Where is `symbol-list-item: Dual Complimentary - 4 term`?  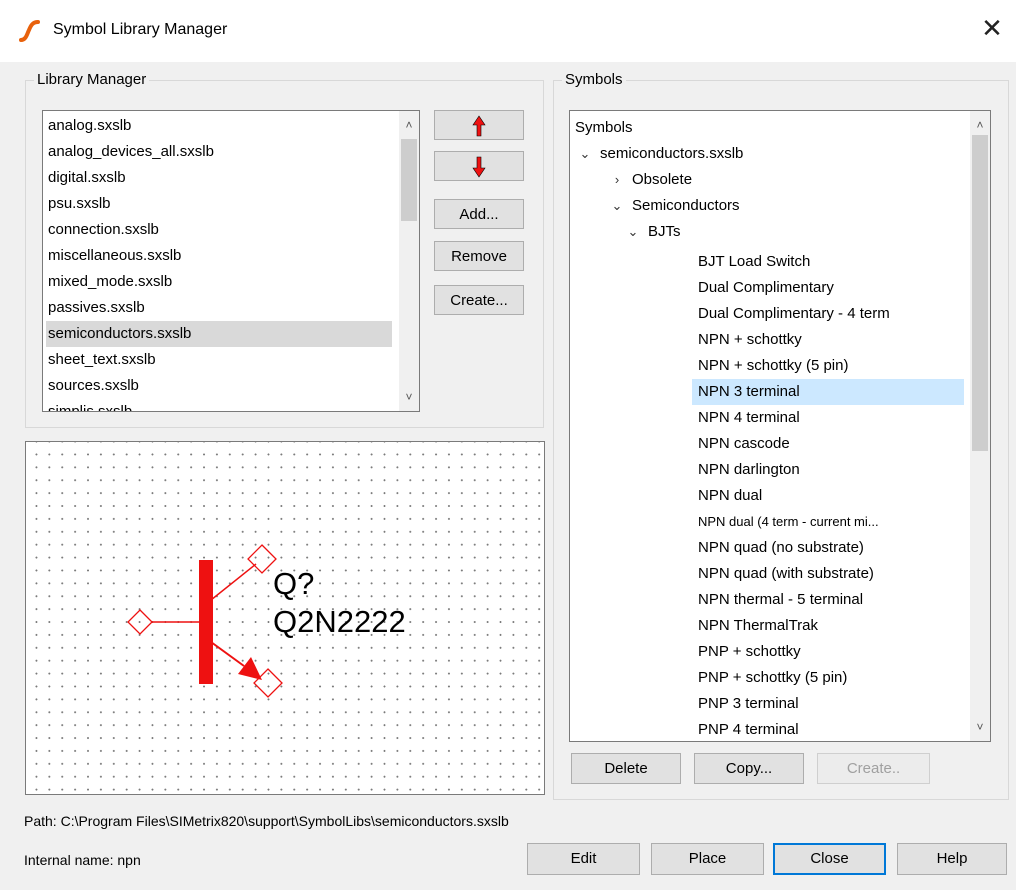 symbol-list-item: Dual Complimentary - 4 term is located at coordinates (828, 314).